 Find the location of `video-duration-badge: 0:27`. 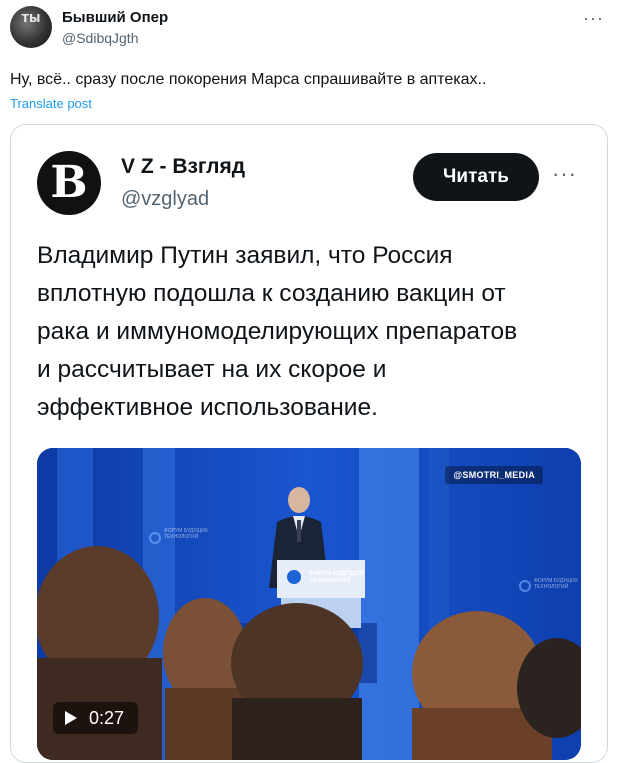

video-duration-badge: 0:27 is located at coordinates (96, 718).